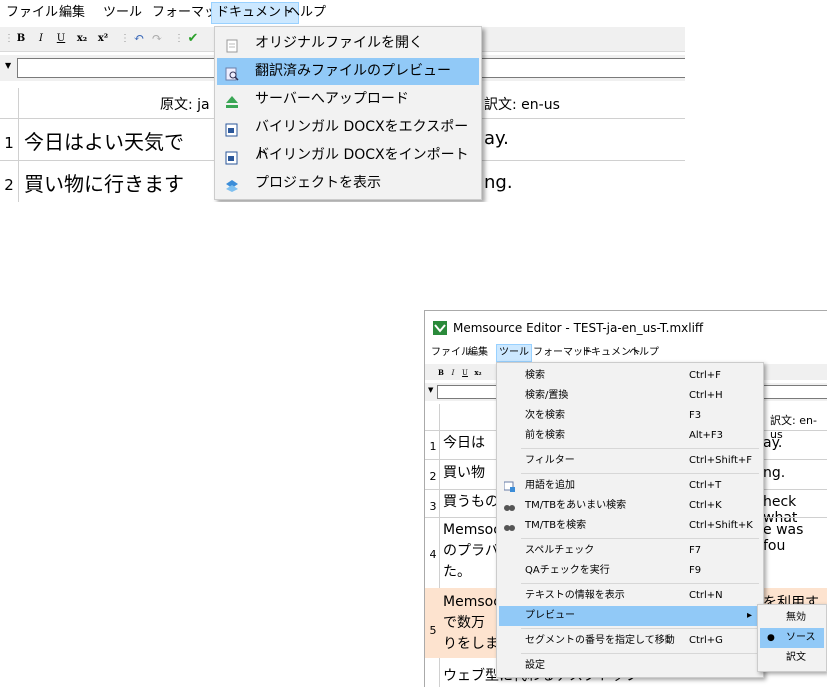 This screenshot has height=687, width=827. I want to click on radio-selected-icon: ●, so click(771, 638).